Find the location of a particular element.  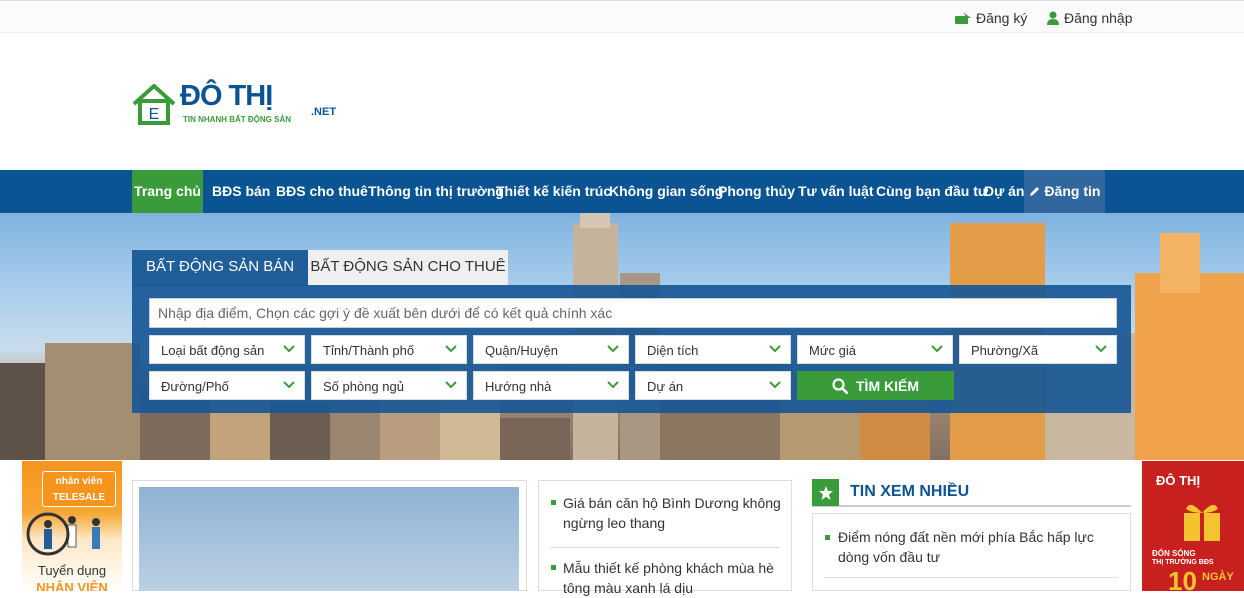

logo-name: ĐÔ THỊ is located at coordinates (226, 96).